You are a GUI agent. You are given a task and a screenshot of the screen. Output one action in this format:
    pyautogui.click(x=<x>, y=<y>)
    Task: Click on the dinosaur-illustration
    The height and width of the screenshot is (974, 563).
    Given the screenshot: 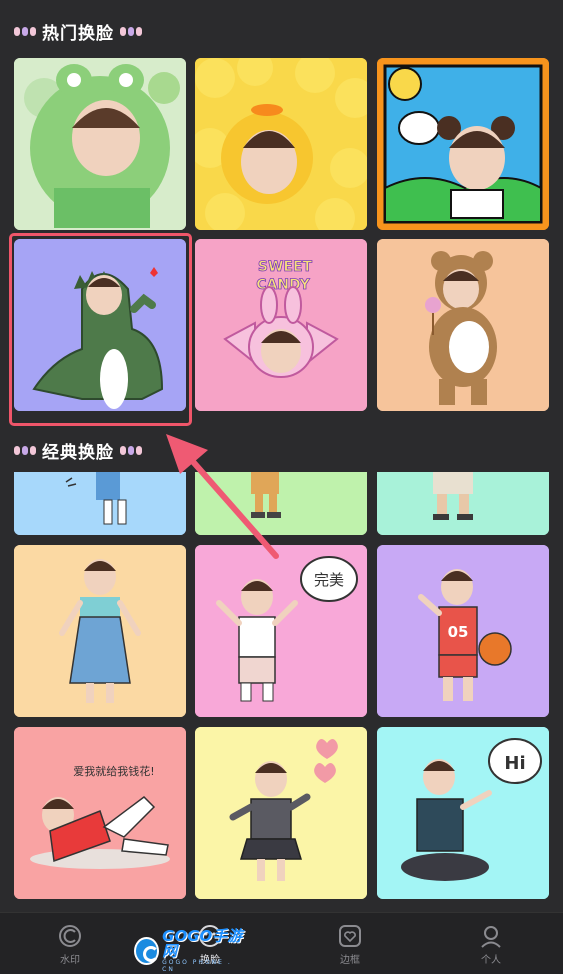 What is the action you would take?
    pyautogui.click(x=100, y=325)
    